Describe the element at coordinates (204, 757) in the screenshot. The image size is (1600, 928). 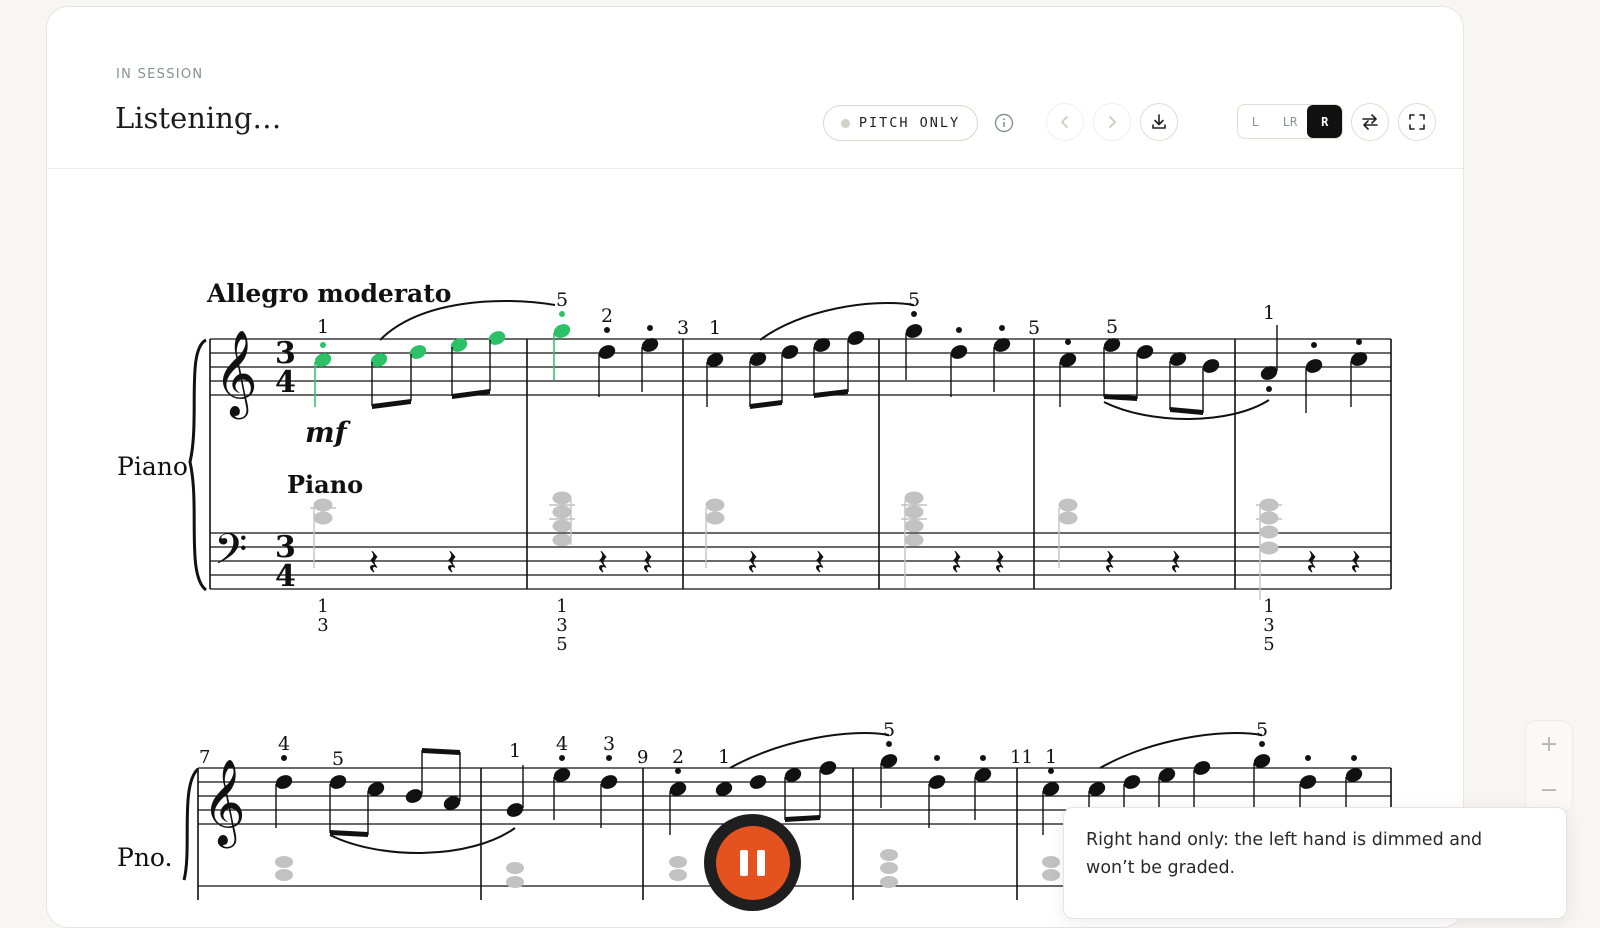
I see `svg-text: 7` at that location.